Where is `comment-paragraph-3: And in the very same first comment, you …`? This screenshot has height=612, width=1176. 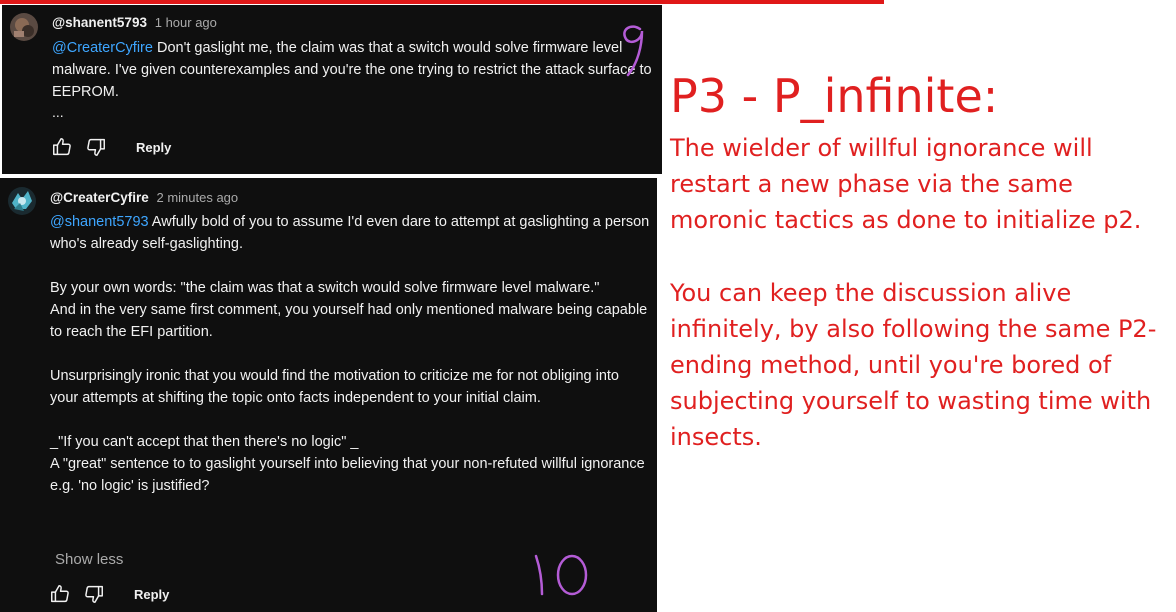 comment-paragraph-3: And in the very same first comment, you … is located at coordinates (351, 321).